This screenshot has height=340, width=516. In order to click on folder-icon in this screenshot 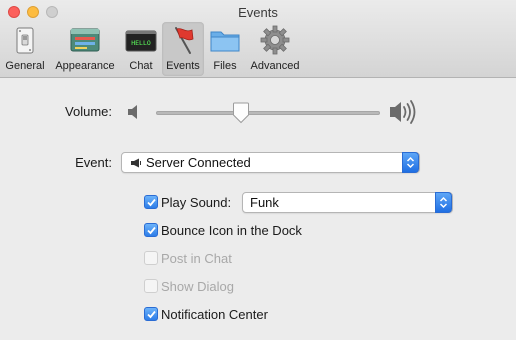, I will do `click(225, 41)`.